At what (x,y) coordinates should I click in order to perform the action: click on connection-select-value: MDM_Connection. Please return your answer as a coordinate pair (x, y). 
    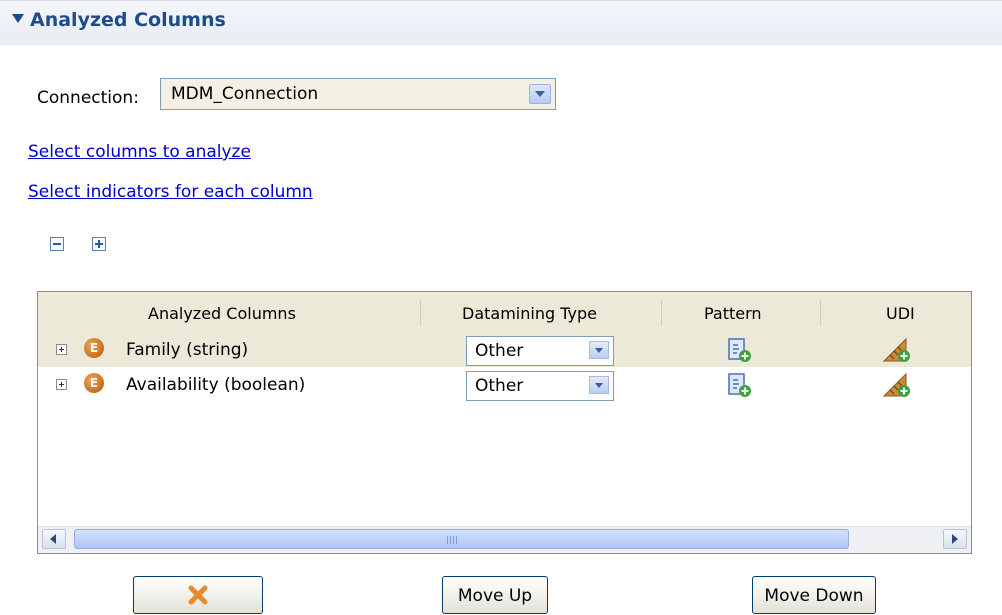
    Looking at the image, I should click on (245, 94).